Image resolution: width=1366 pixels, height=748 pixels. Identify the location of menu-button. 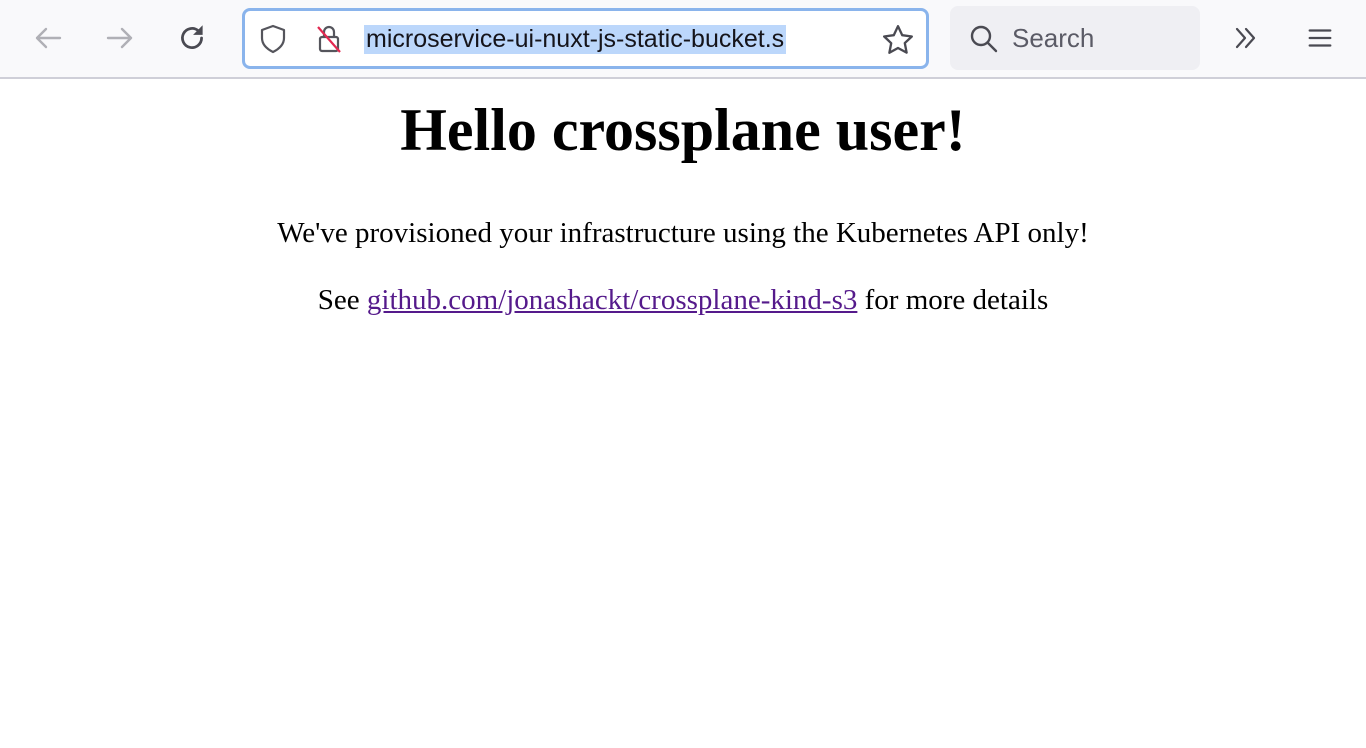
(1320, 38).